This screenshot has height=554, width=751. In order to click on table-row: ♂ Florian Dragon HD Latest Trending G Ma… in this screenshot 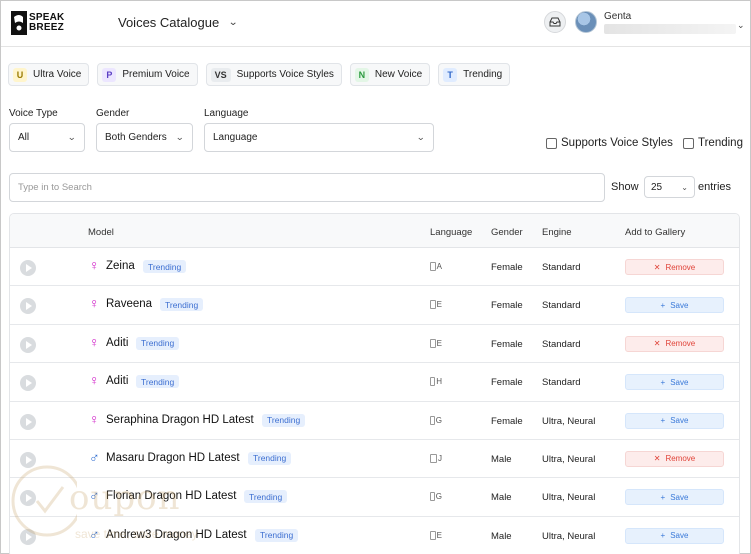, I will do `click(374, 497)`.